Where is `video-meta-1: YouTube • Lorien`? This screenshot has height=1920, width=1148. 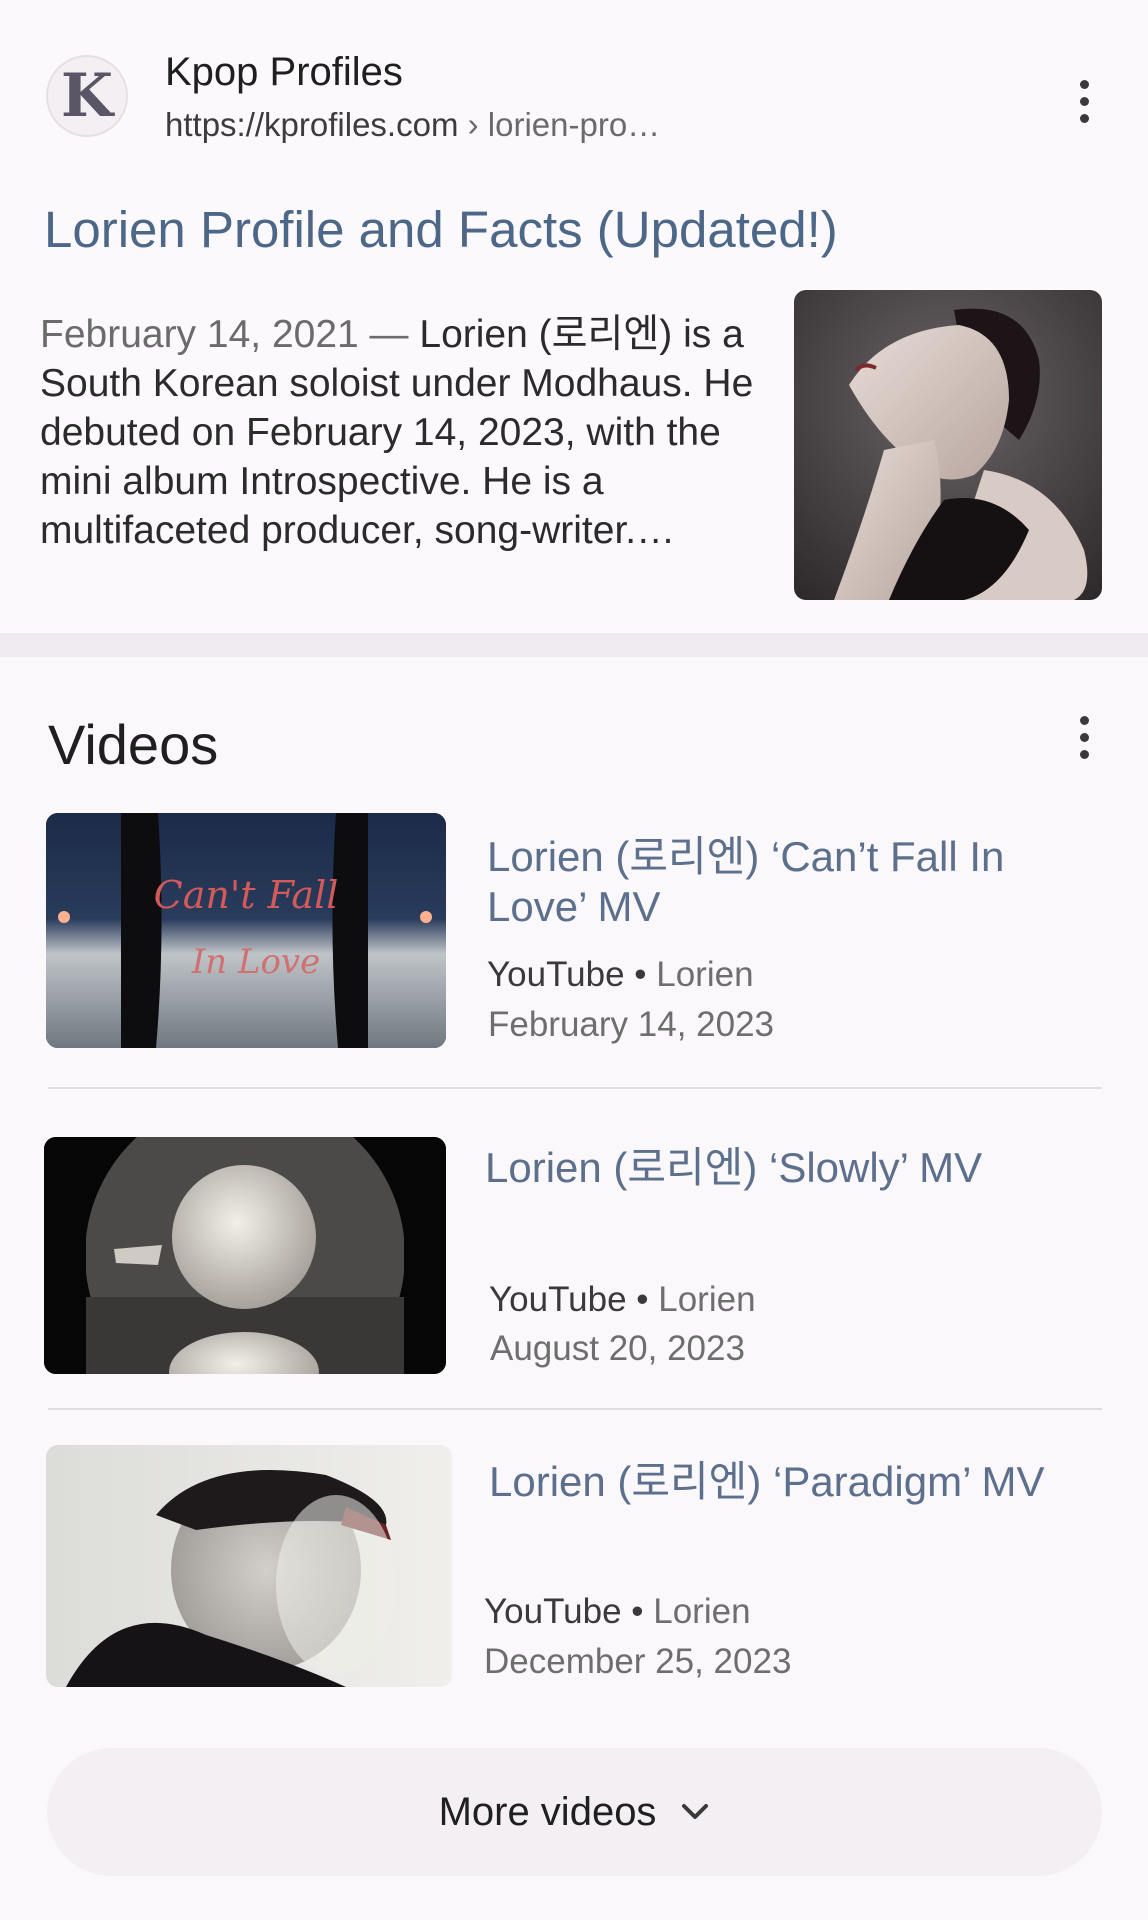 video-meta-1: YouTube • Lorien is located at coordinates (620, 975).